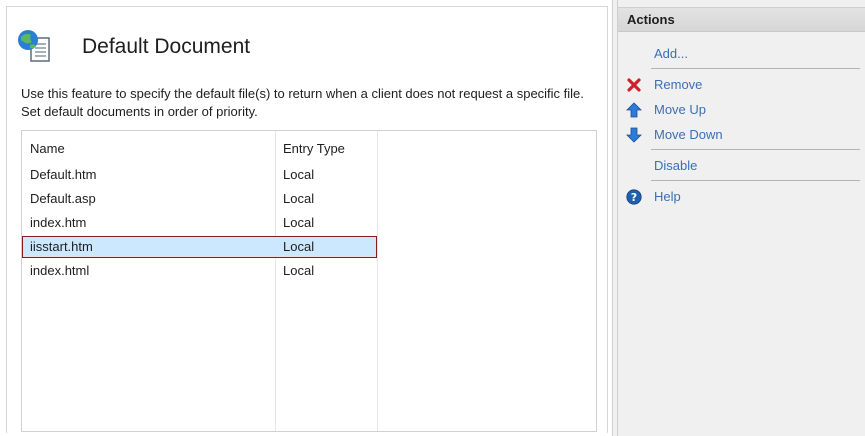 This screenshot has height=436, width=865. Describe the element at coordinates (634, 85) in the screenshot. I see `red-x-icon` at that location.